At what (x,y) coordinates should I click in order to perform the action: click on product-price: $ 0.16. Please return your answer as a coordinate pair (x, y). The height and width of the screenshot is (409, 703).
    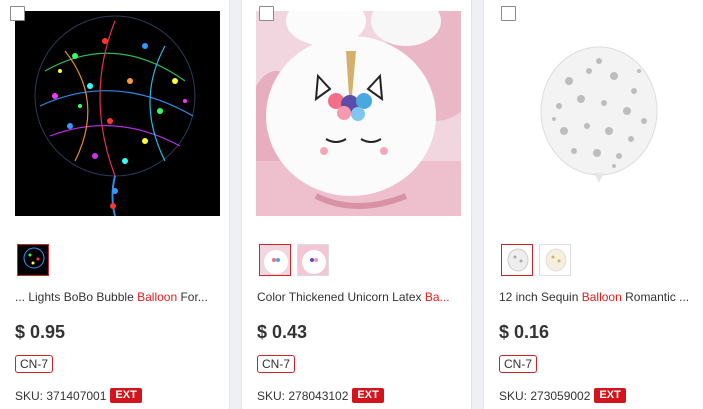
    Looking at the image, I should click on (524, 332).